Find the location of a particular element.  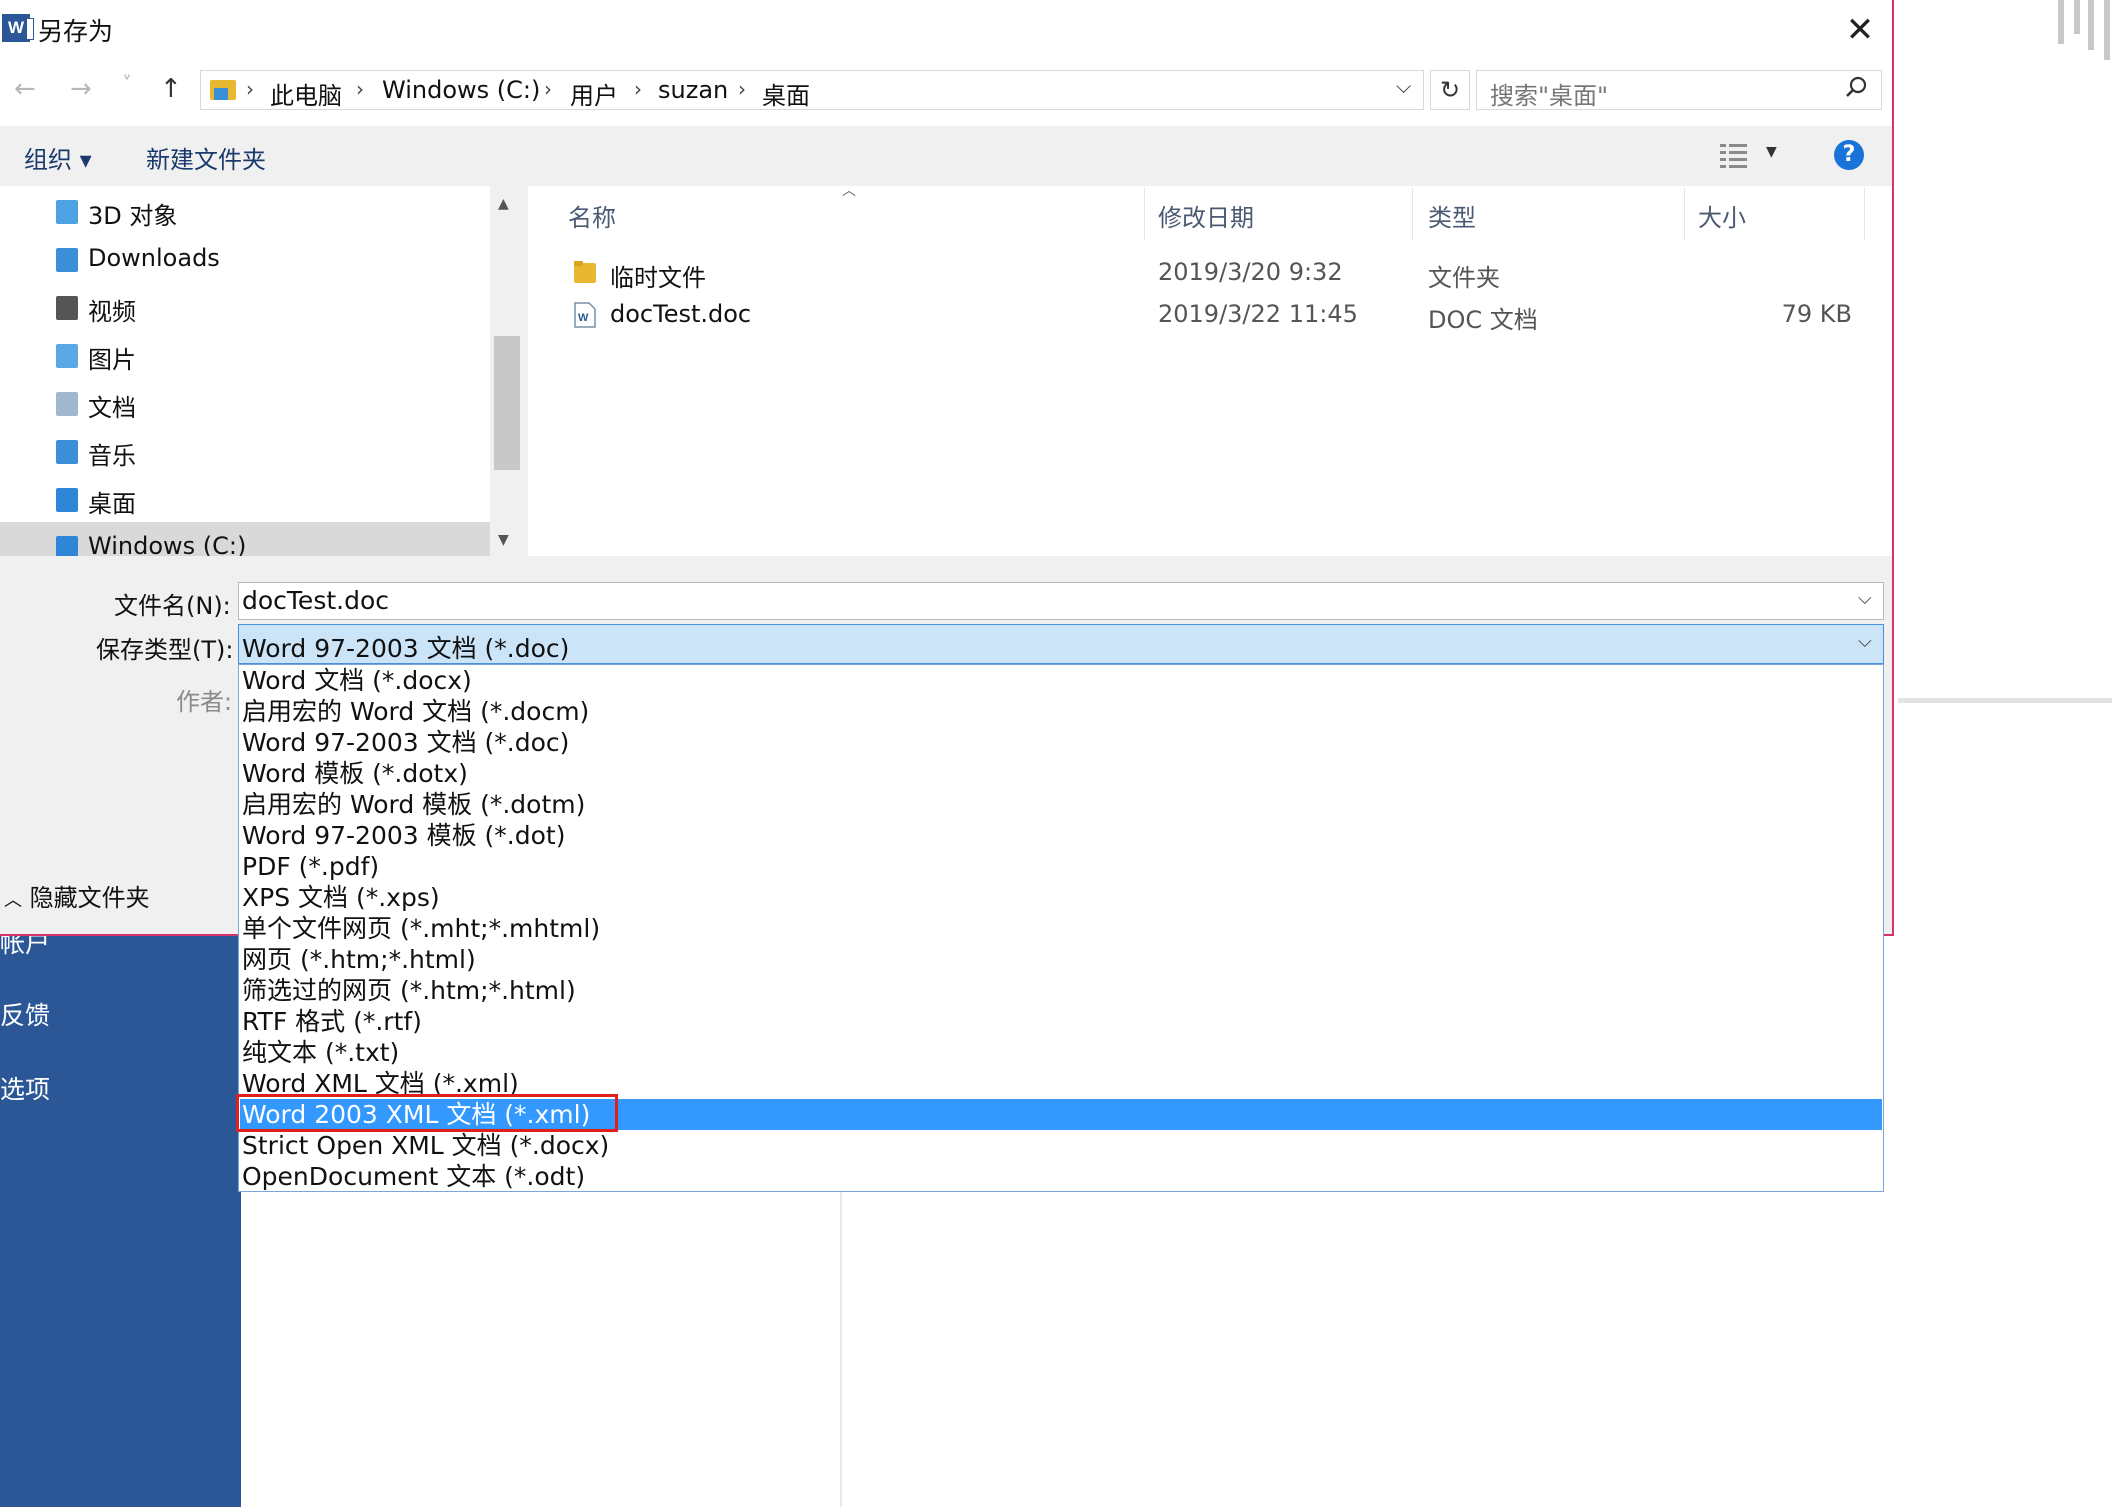

backstage-rule is located at coordinates (2005, 700).